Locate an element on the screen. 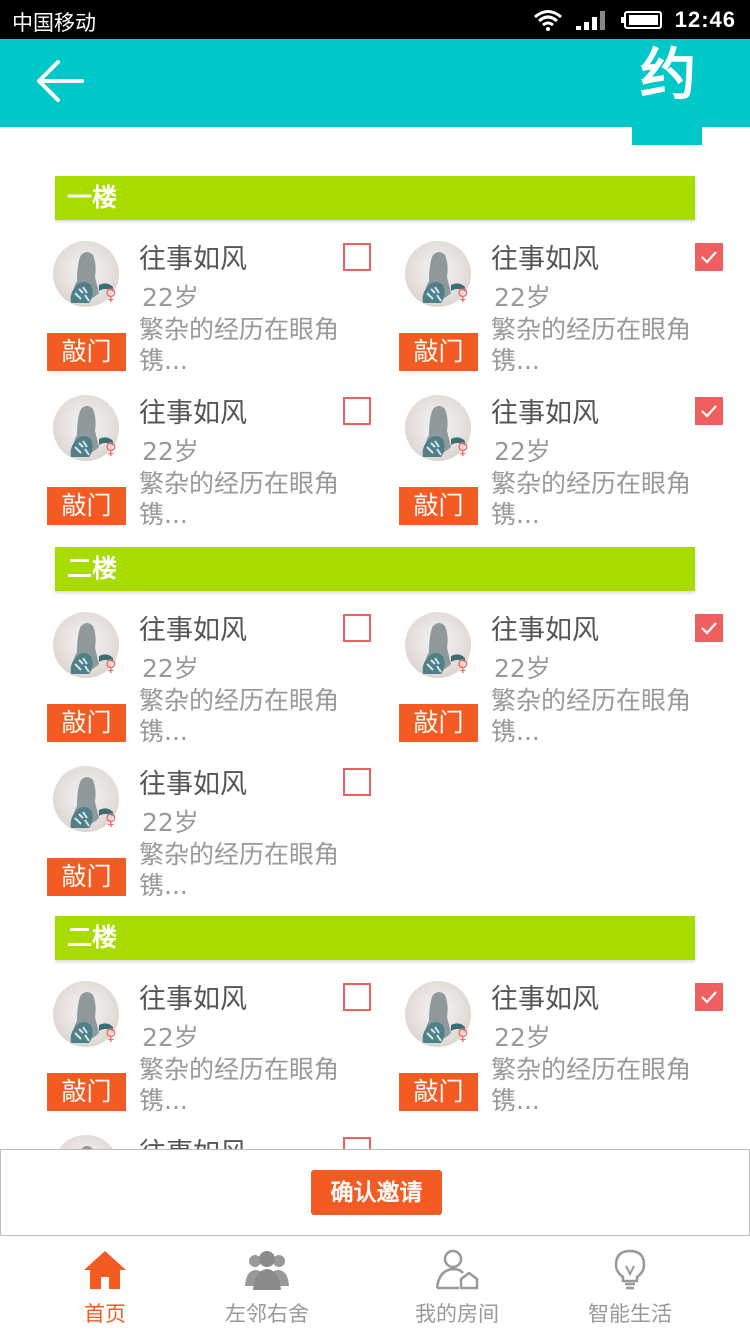 The height and width of the screenshot is (1334, 750). lightbulb-icon is located at coordinates (630, 1269).